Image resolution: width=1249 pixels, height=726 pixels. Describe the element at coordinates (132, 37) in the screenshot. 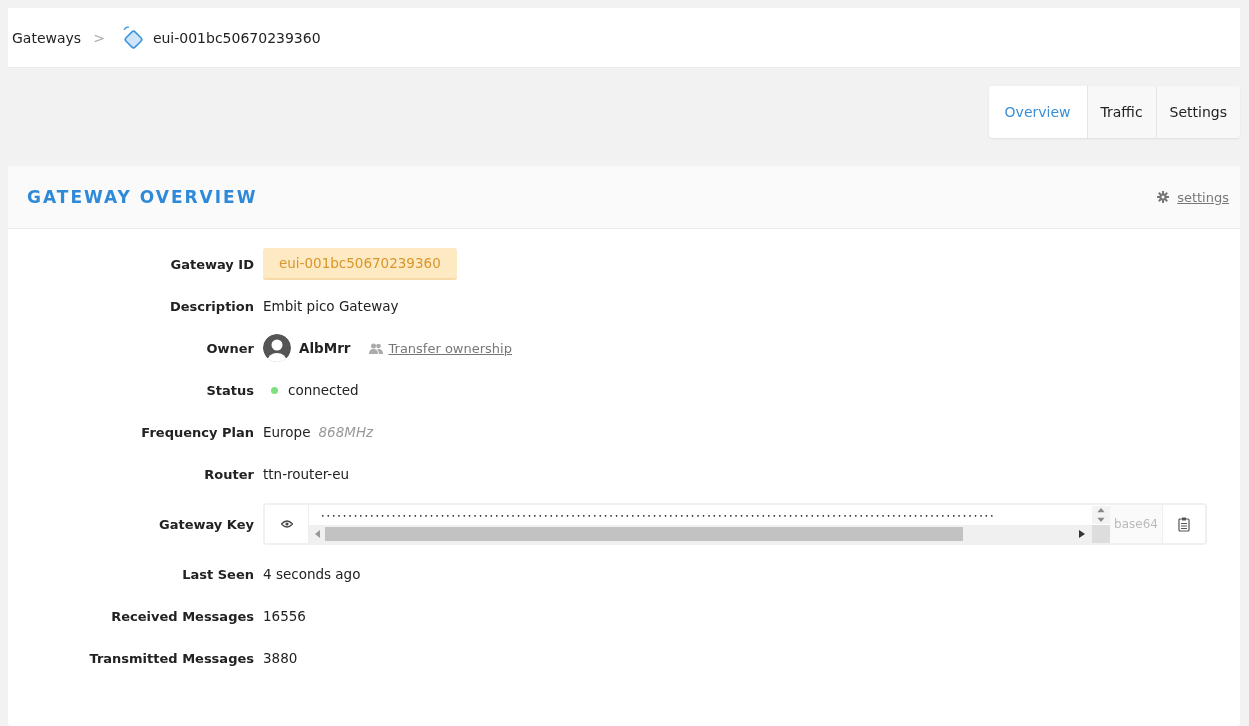

I see `gateway-icon` at that location.